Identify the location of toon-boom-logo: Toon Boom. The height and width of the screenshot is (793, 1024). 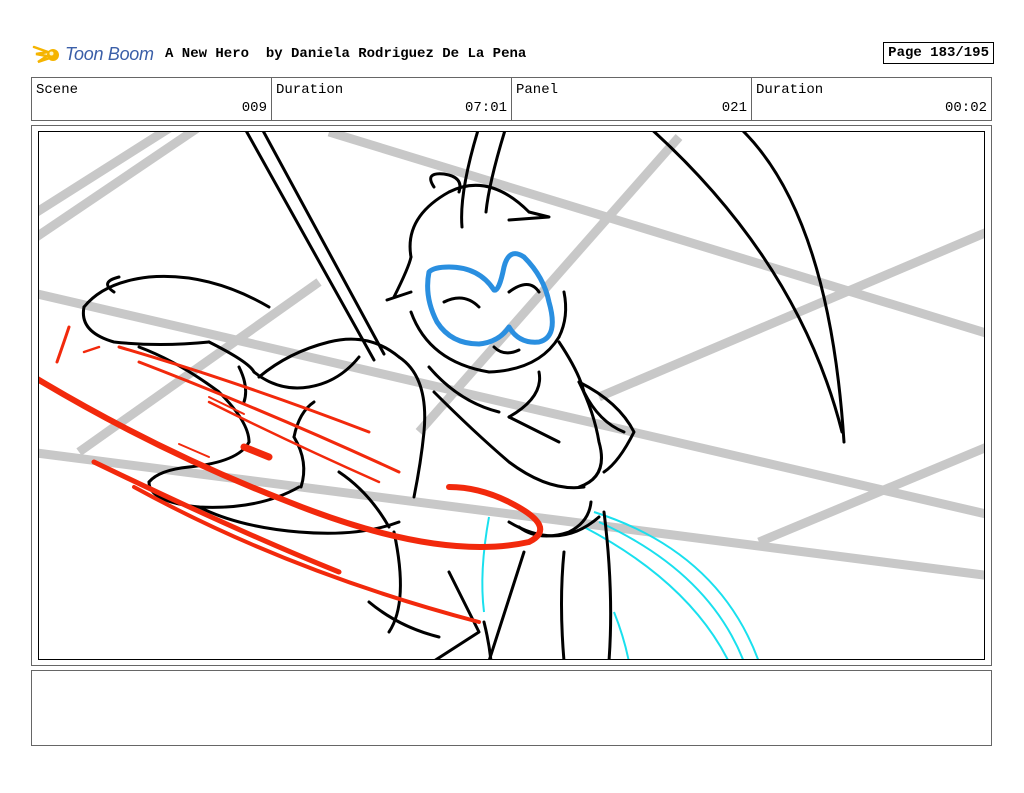
(93, 54).